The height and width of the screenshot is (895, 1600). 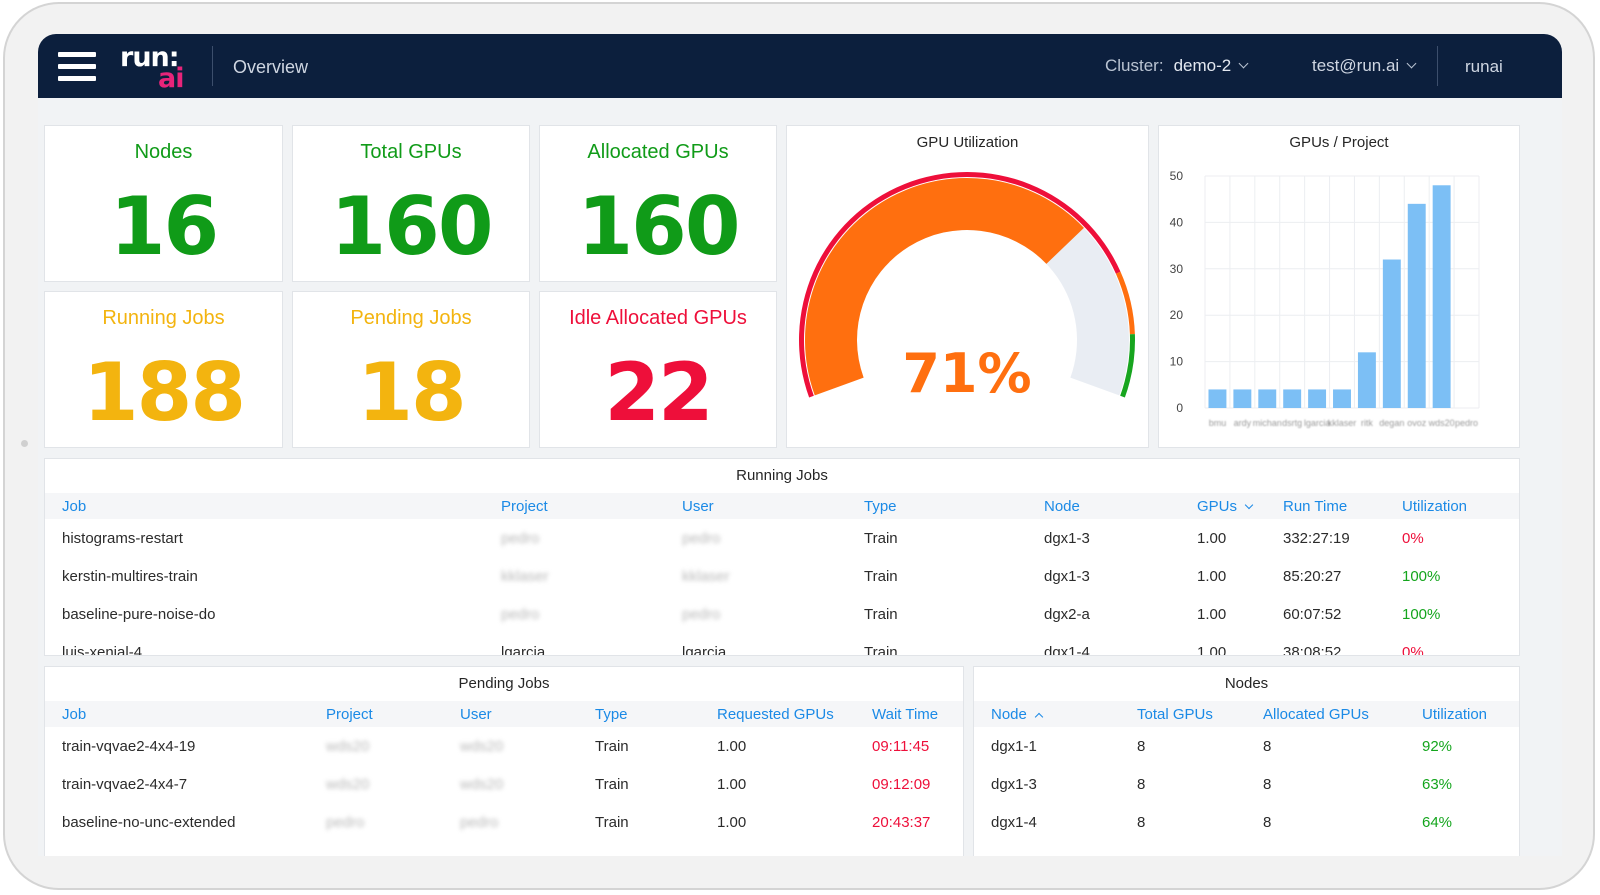 What do you see at coordinates (1312, 649) in the screenshot?
I see `cell-run-time: 38:08:52` at bounding box center [1312, 649].